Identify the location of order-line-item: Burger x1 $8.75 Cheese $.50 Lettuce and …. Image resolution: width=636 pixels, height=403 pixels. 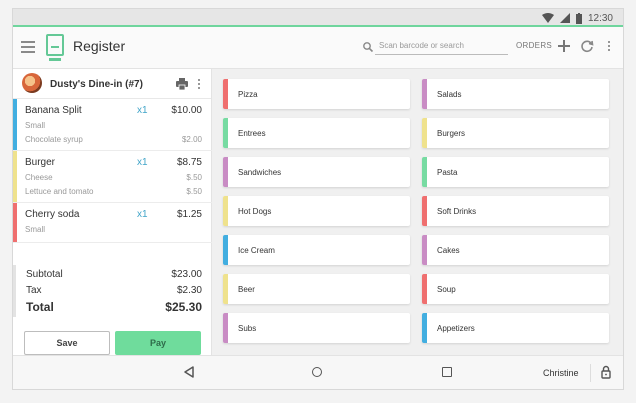
(112, 177).